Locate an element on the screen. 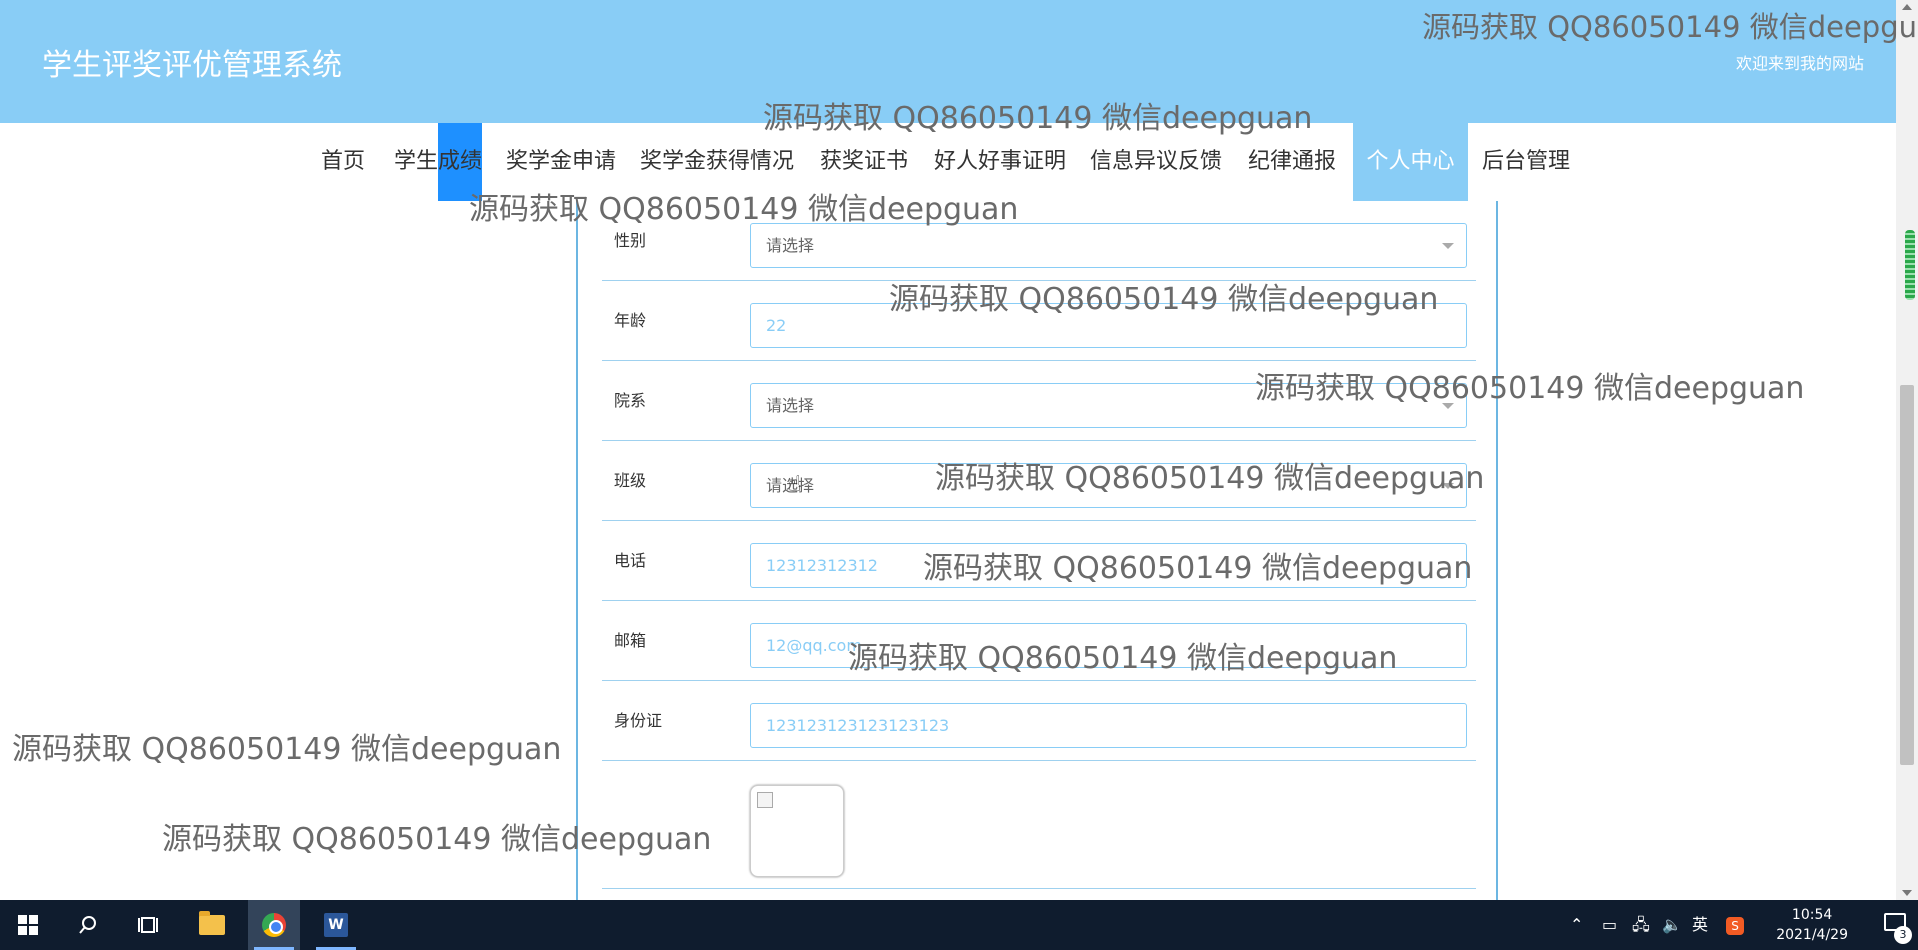 The height and width of the screenshot is (950, 1918). scroll-thumb is located at coordinates (1907, 575).